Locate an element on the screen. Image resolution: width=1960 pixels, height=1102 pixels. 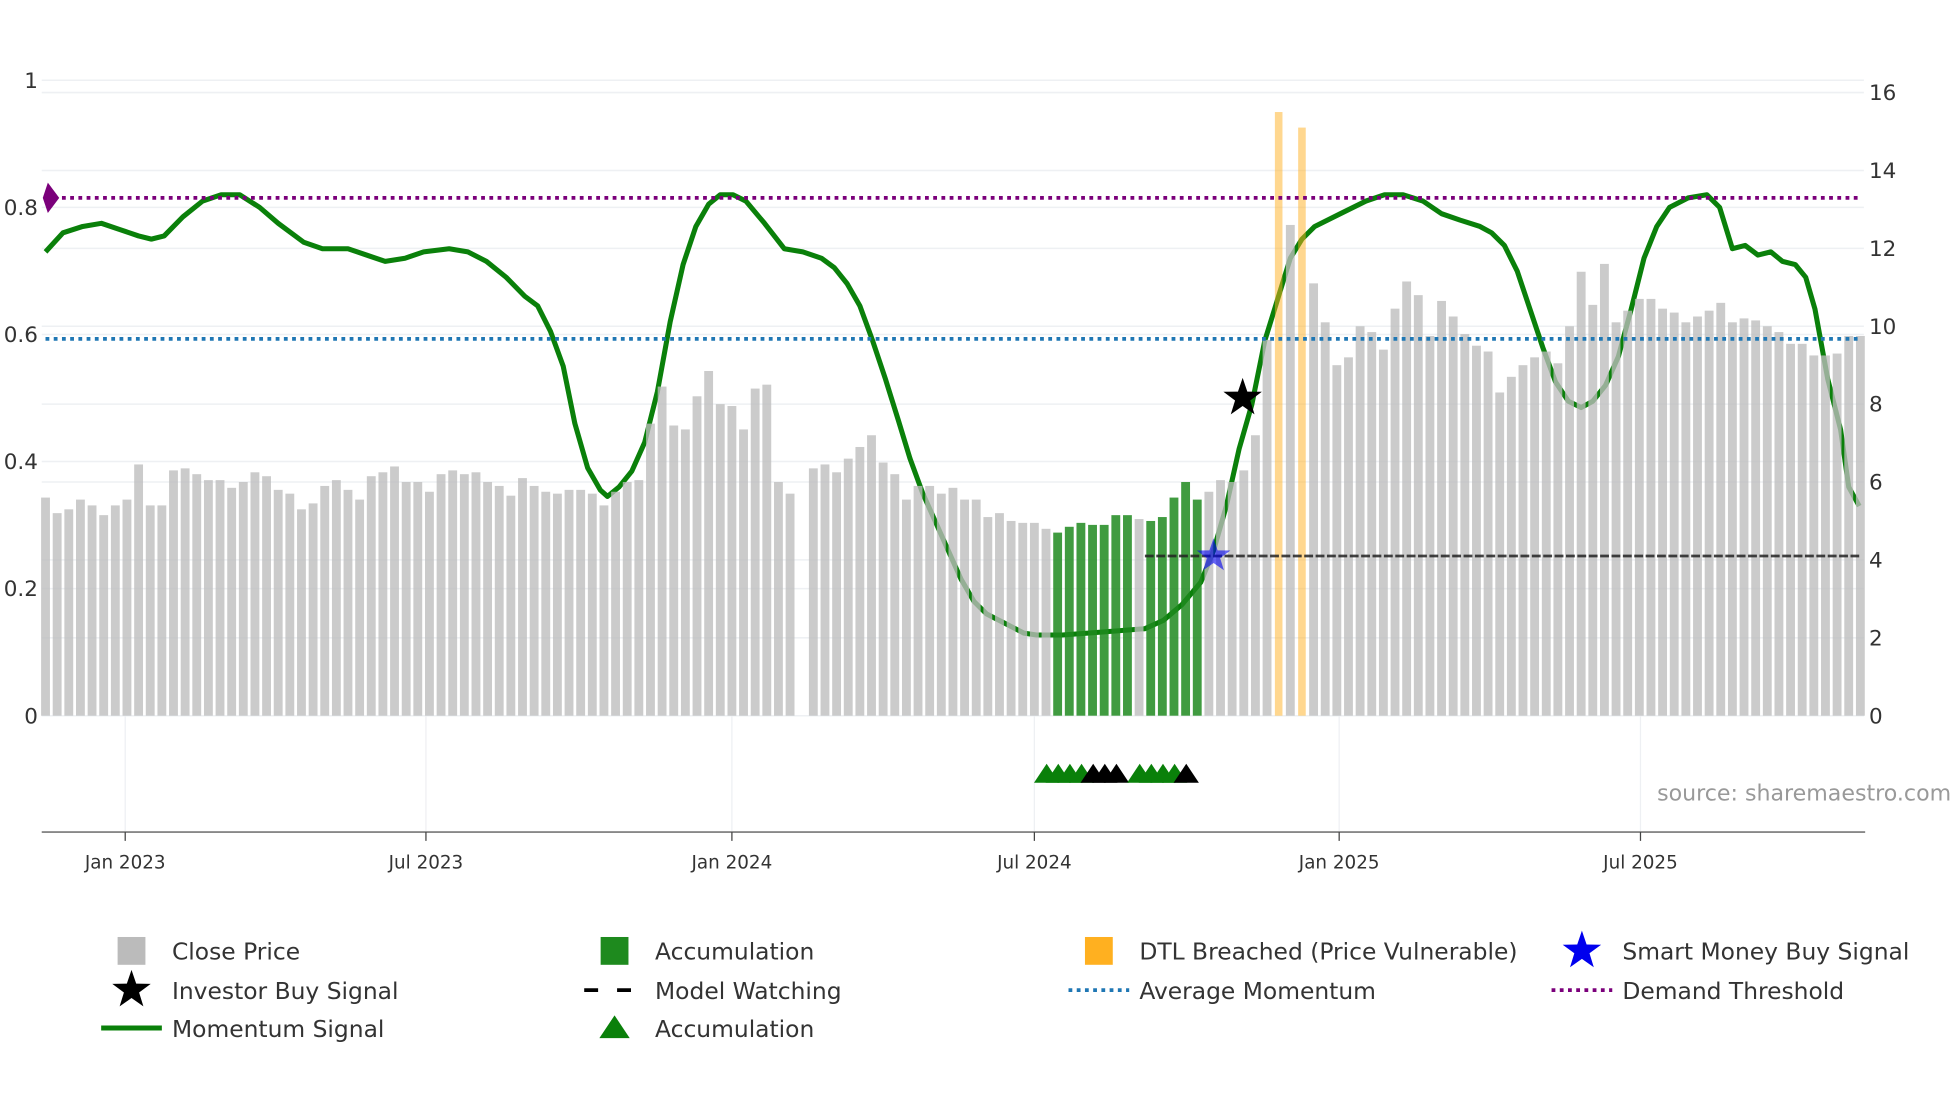
x-tick-label: Jan 2025 is located at coordinates (1339, 863).